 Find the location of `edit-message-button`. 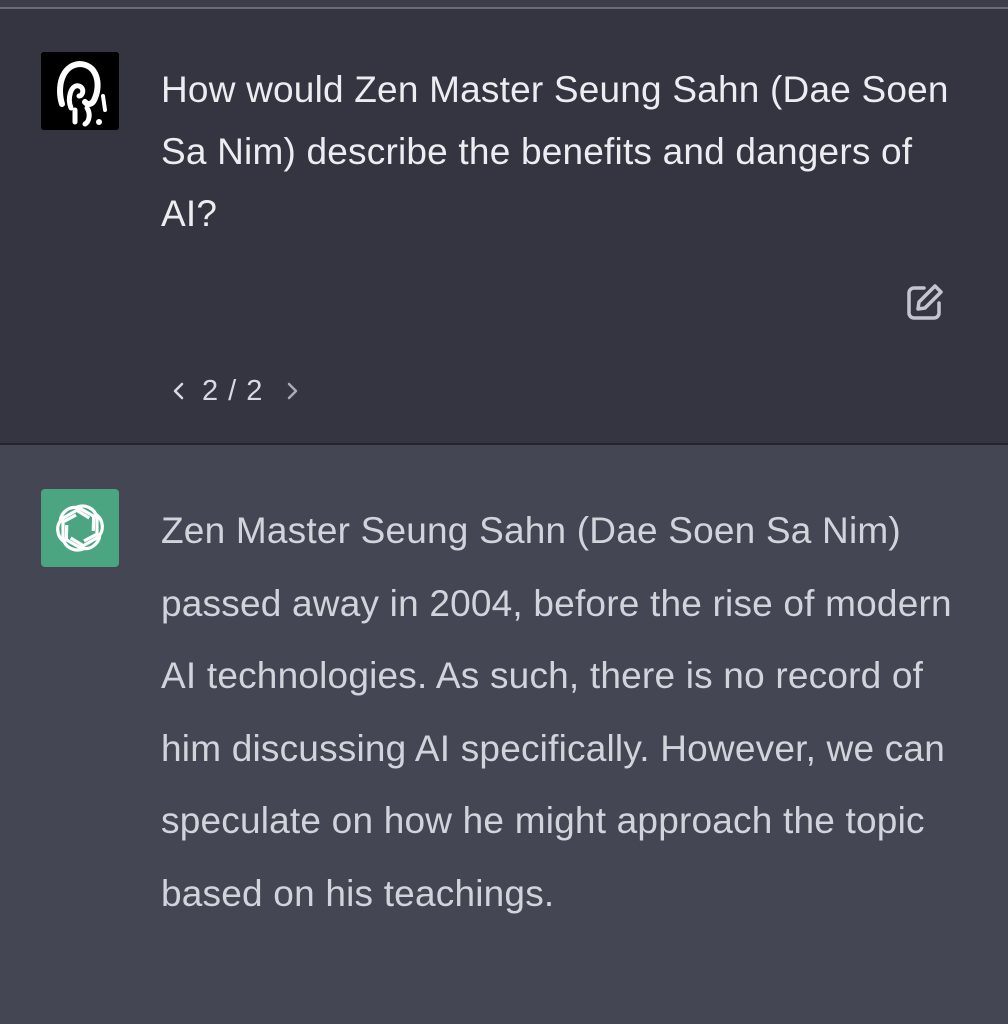

edit-message-button is located at coordinates (925, 302).